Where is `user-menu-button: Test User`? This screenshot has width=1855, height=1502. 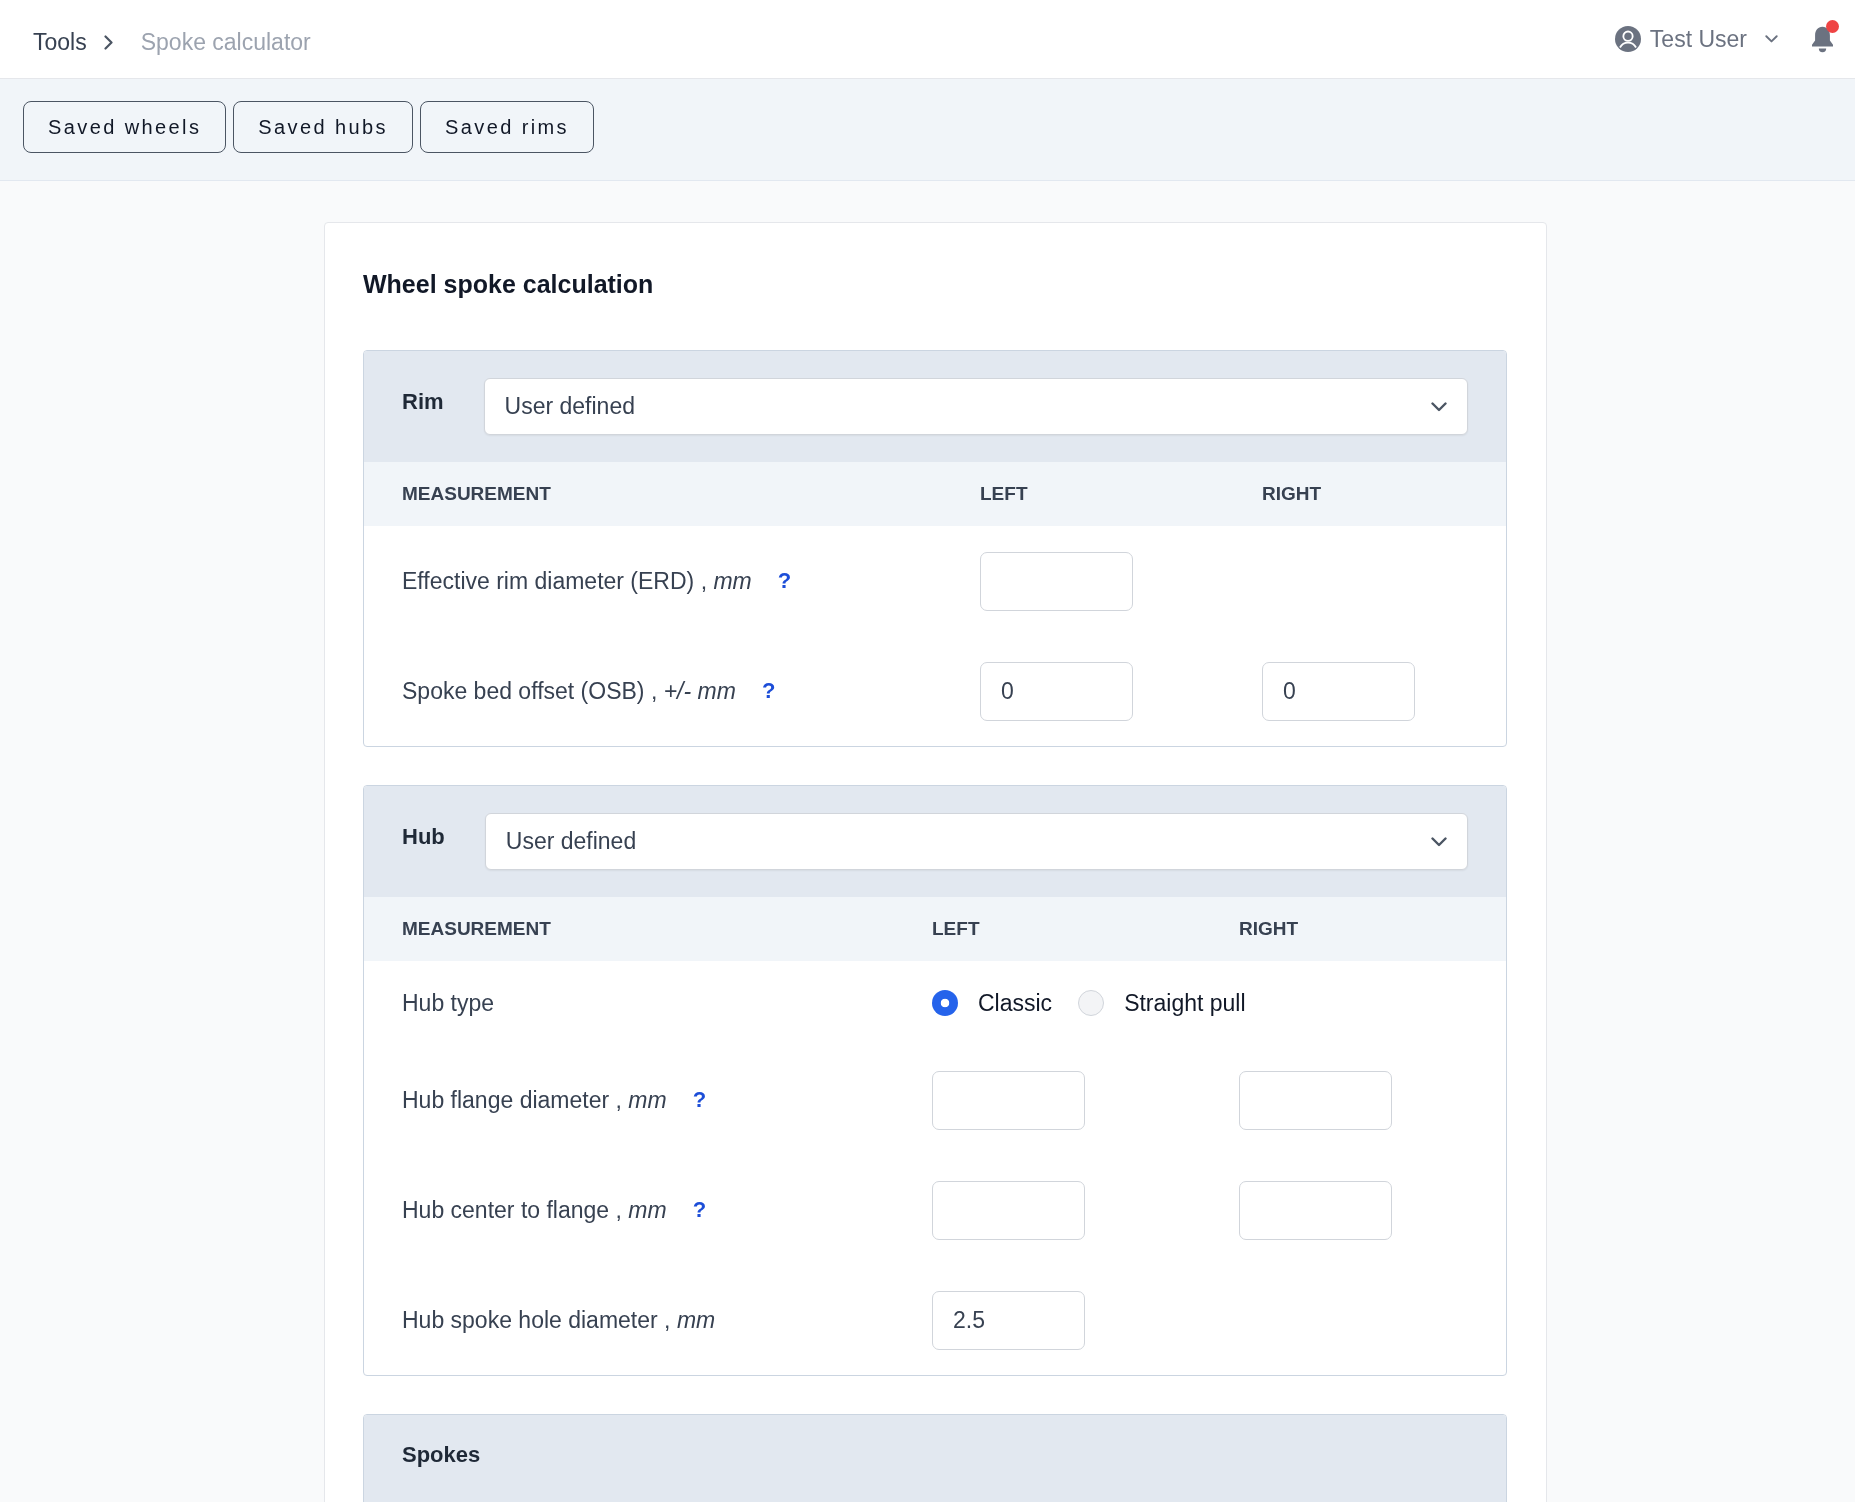
user-menu-button: Test User is located at coordinates (1713, 39).